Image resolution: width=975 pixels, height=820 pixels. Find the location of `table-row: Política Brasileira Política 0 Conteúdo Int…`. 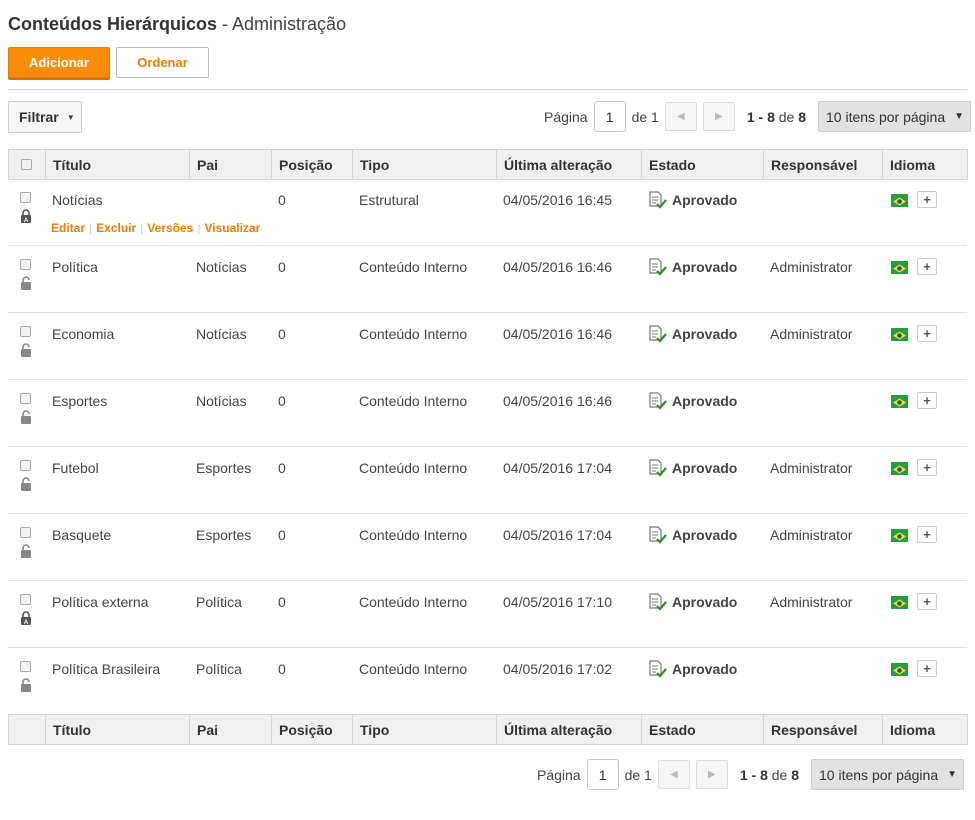

table-row: Política Brasileira Política 0 Conteúdo Int… is located at coordinates (487, 681).